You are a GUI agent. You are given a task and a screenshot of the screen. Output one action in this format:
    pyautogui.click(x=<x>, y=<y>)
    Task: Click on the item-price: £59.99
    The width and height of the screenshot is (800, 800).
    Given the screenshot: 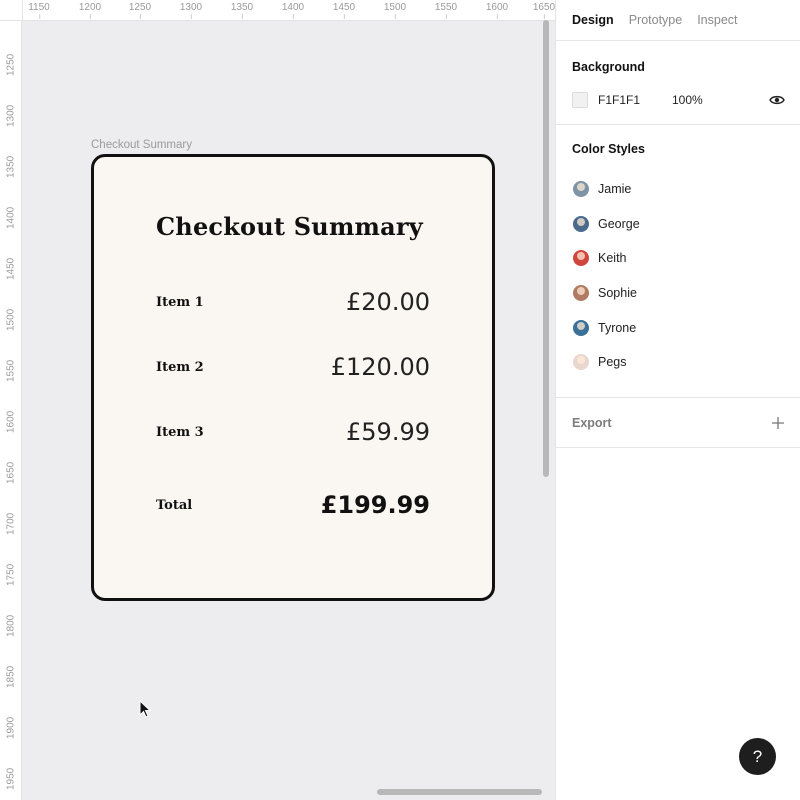 What is the action you would take?
    pyautogui.click(x=388, y=432)
    